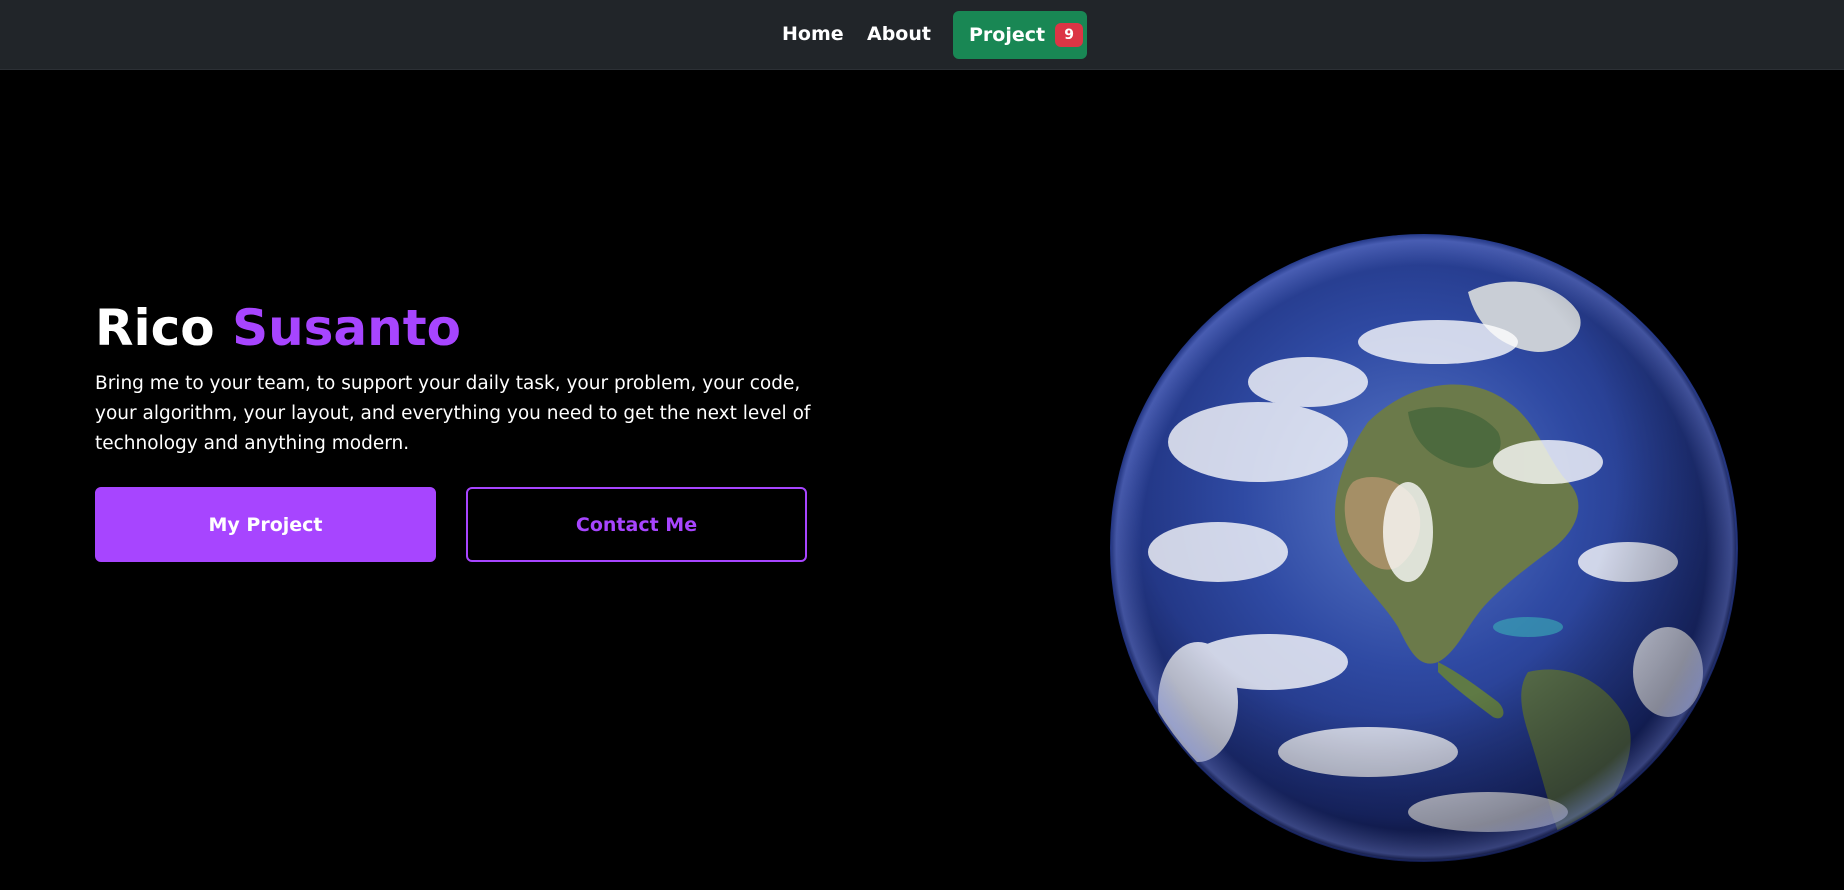  What do you see at coordinates (636, 524) in the screenshot?
I see `contact-me-button: Contact Me` at bounding box center [636, 524].